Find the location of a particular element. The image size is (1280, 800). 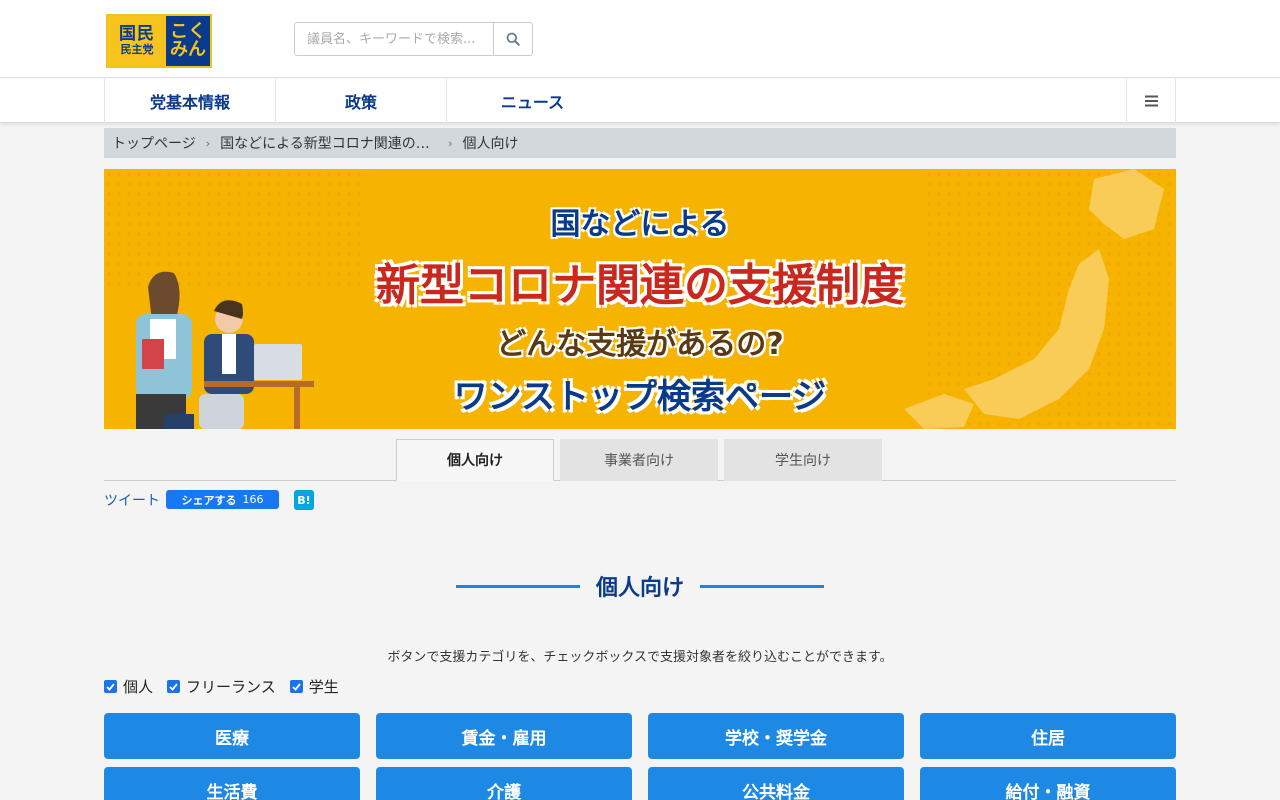

tab-business: 事業者向け is located at coordinates (639, 460).